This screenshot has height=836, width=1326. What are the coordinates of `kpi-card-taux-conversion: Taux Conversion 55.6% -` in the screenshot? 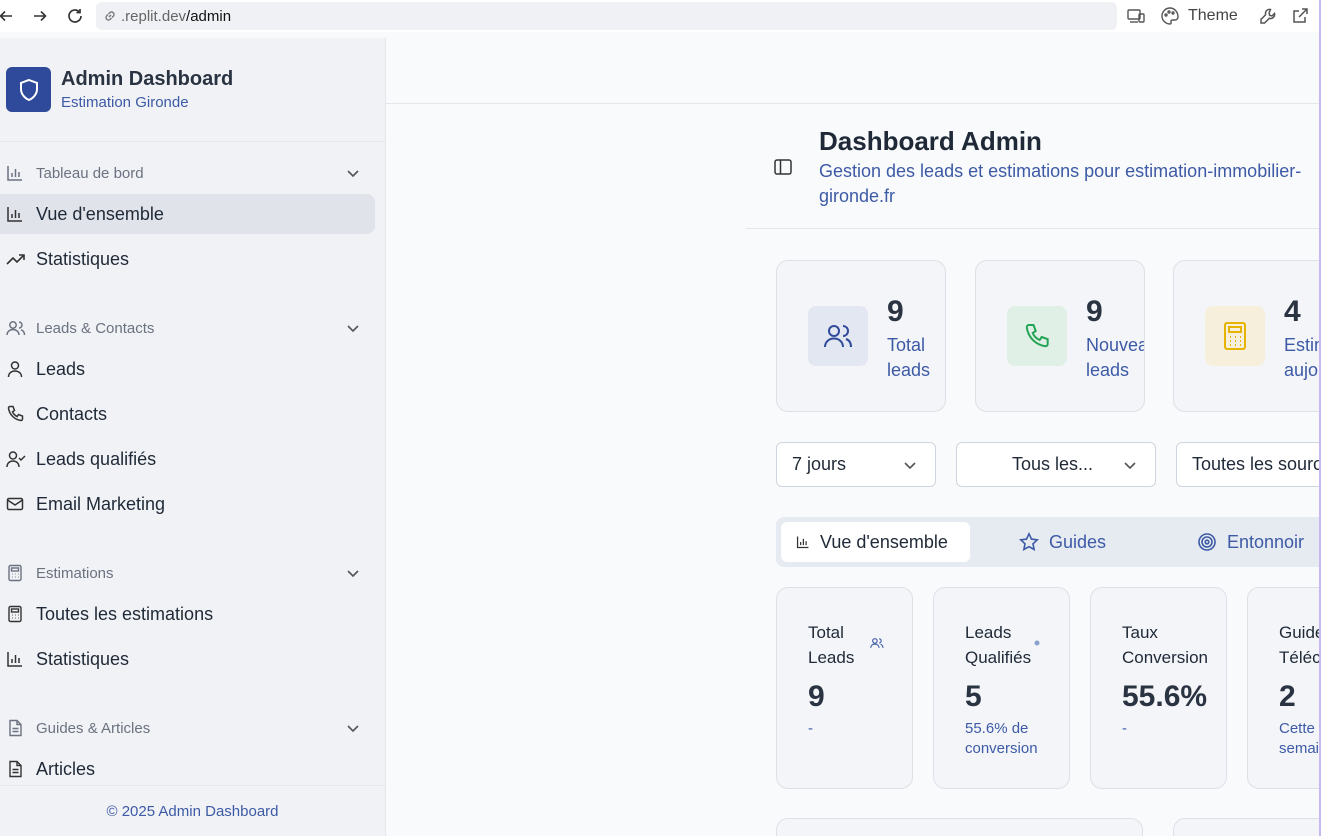 It's located at (1158, 688).